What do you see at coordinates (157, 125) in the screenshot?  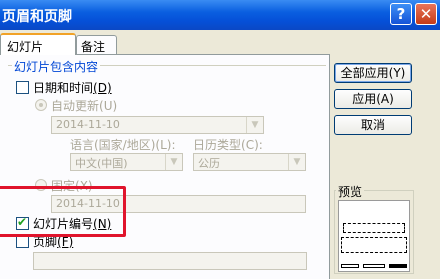 I see `auto-update-date-select: 2014-11-10 ▼` at bounding box center [157, 125].